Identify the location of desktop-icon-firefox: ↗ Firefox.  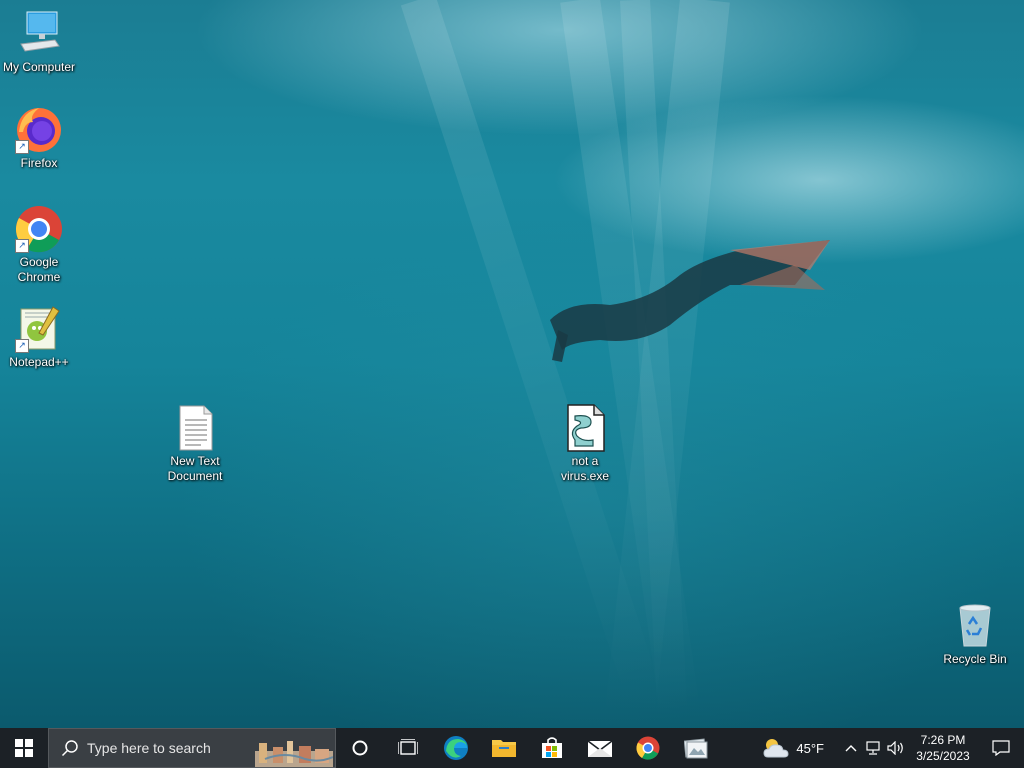
(39, 138).